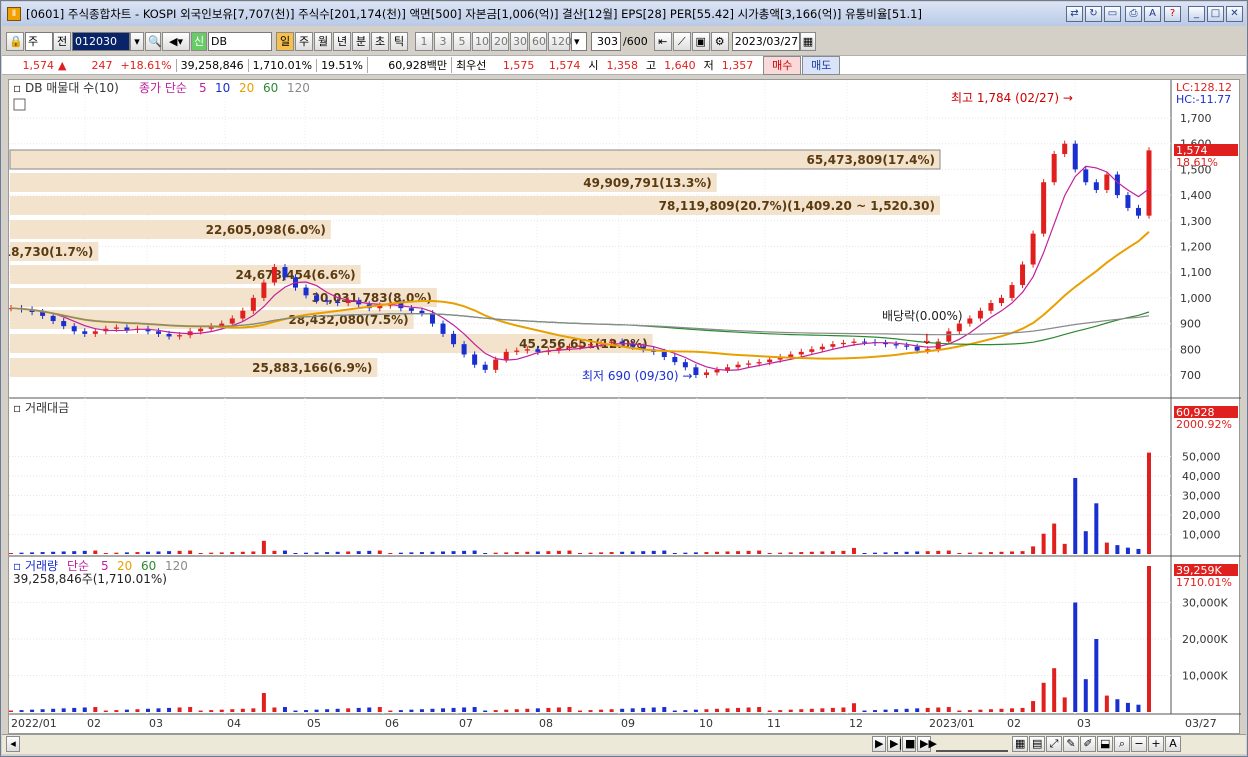 The image size is (1248, 757). What do you see at coordinates (879, 744) in the screenshot?
I see `play-icon: ▶` at bounding box center [879, 744].